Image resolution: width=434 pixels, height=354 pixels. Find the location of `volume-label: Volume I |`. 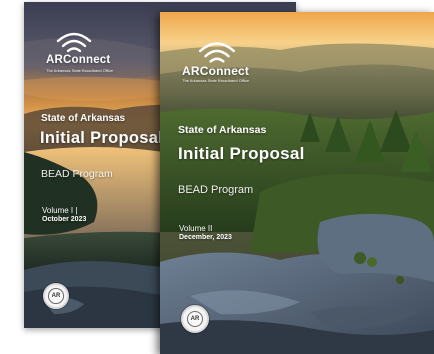

volume-label: Volume I | is located at coordinates (60, 210).